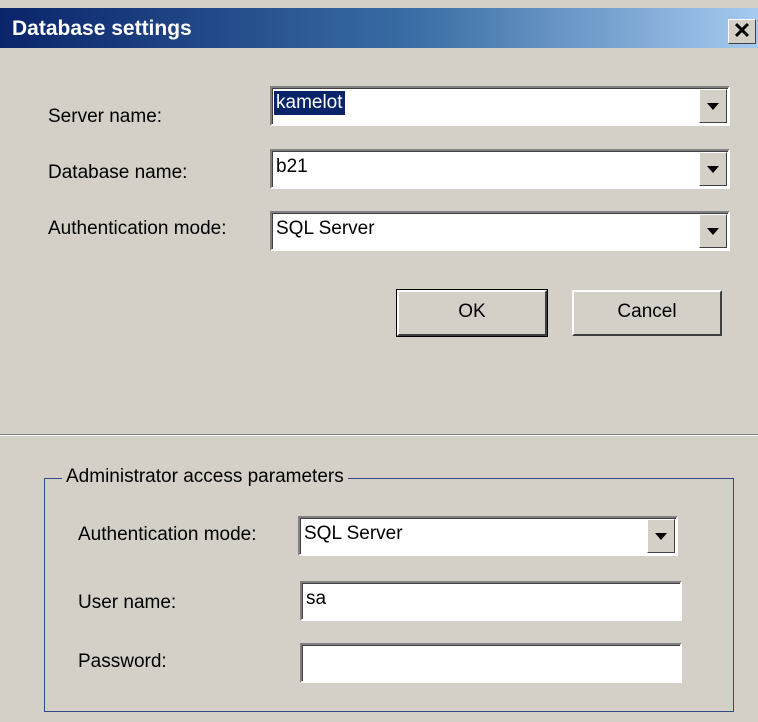 Image resolution: width=758 pixels, height=722 pixels. What do you see at coordinates (325, 228) in the screenshot?
I see `auth-mode-value: SQL Server` at bounding box center [325, 228].